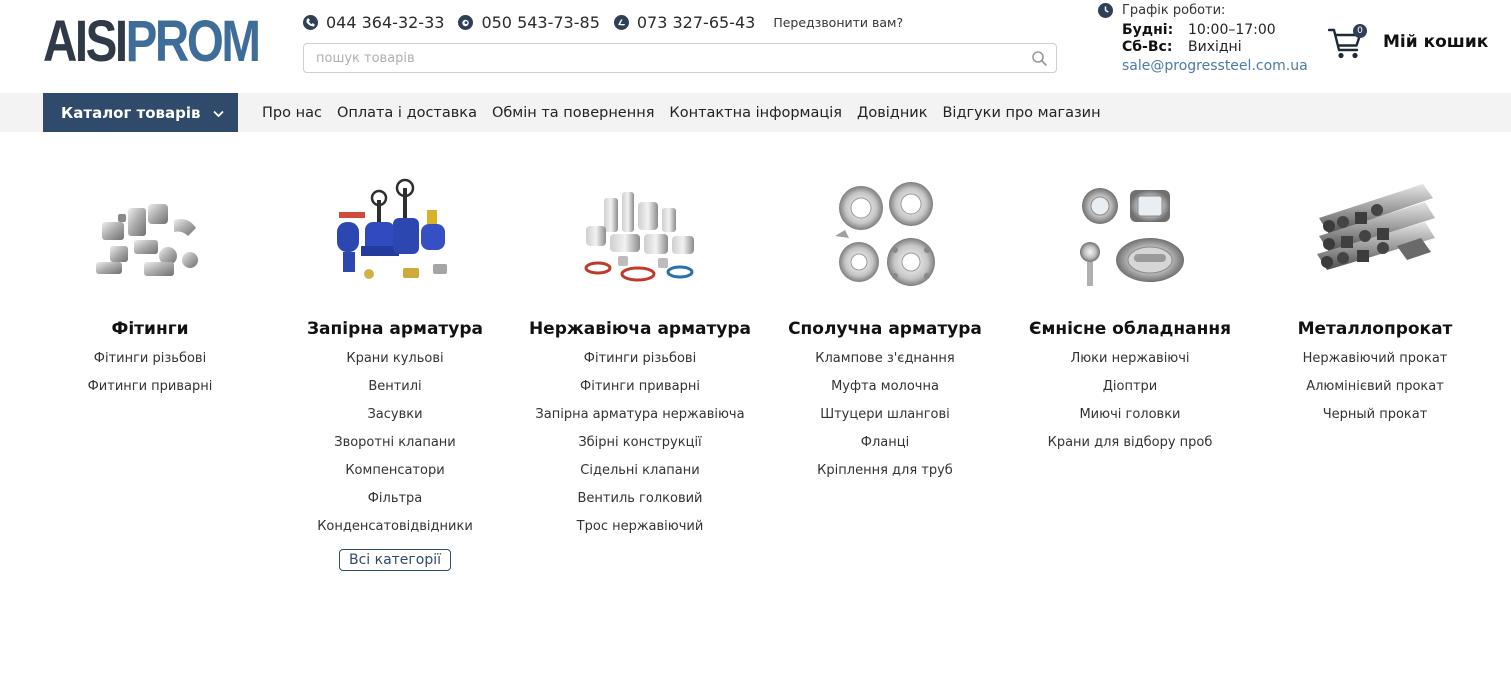  Describe the element at coordinates (1130, 443) in the screenshot. I see `subcategory-link: Крани для відбору проб` at that location.